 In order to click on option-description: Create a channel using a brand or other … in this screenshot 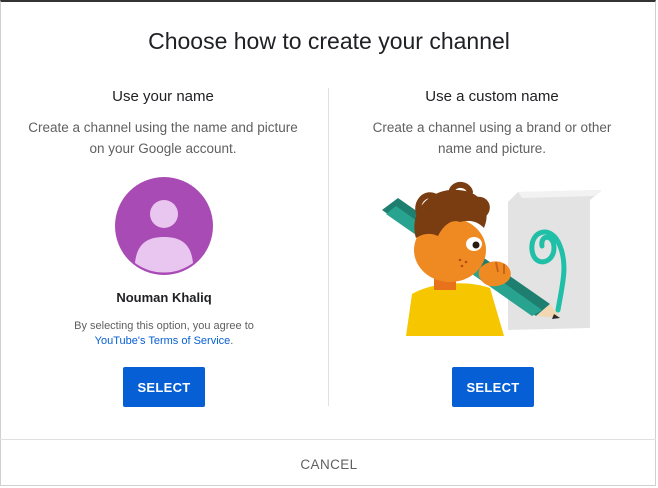, I will do `click(492, 138)`.